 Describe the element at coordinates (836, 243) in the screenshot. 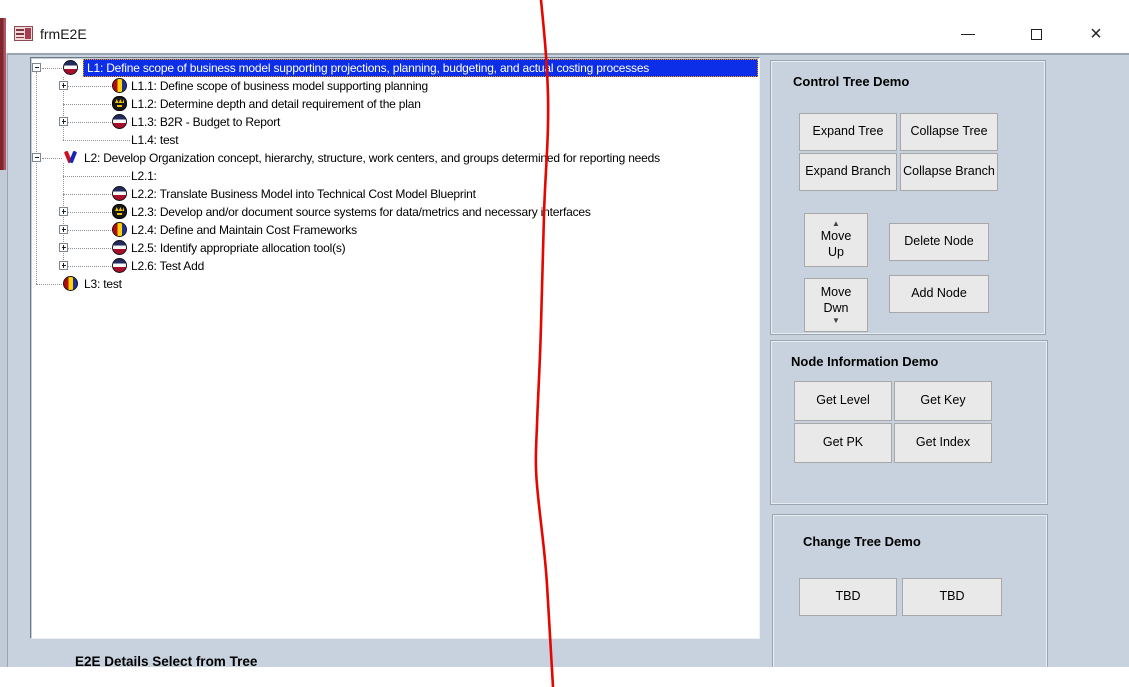

I see `move-up-label: Move Up` at that location.